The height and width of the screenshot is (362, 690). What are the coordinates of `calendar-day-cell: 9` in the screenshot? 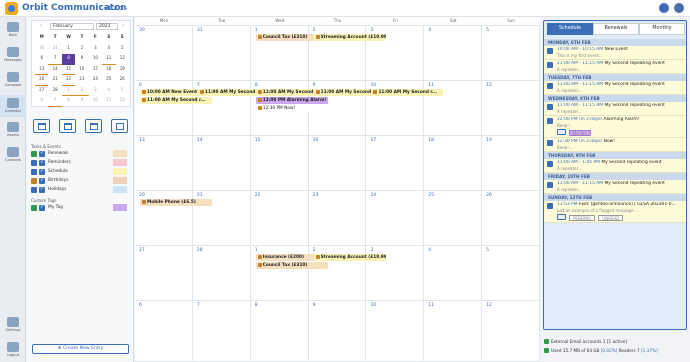 It's located at (338, 331).